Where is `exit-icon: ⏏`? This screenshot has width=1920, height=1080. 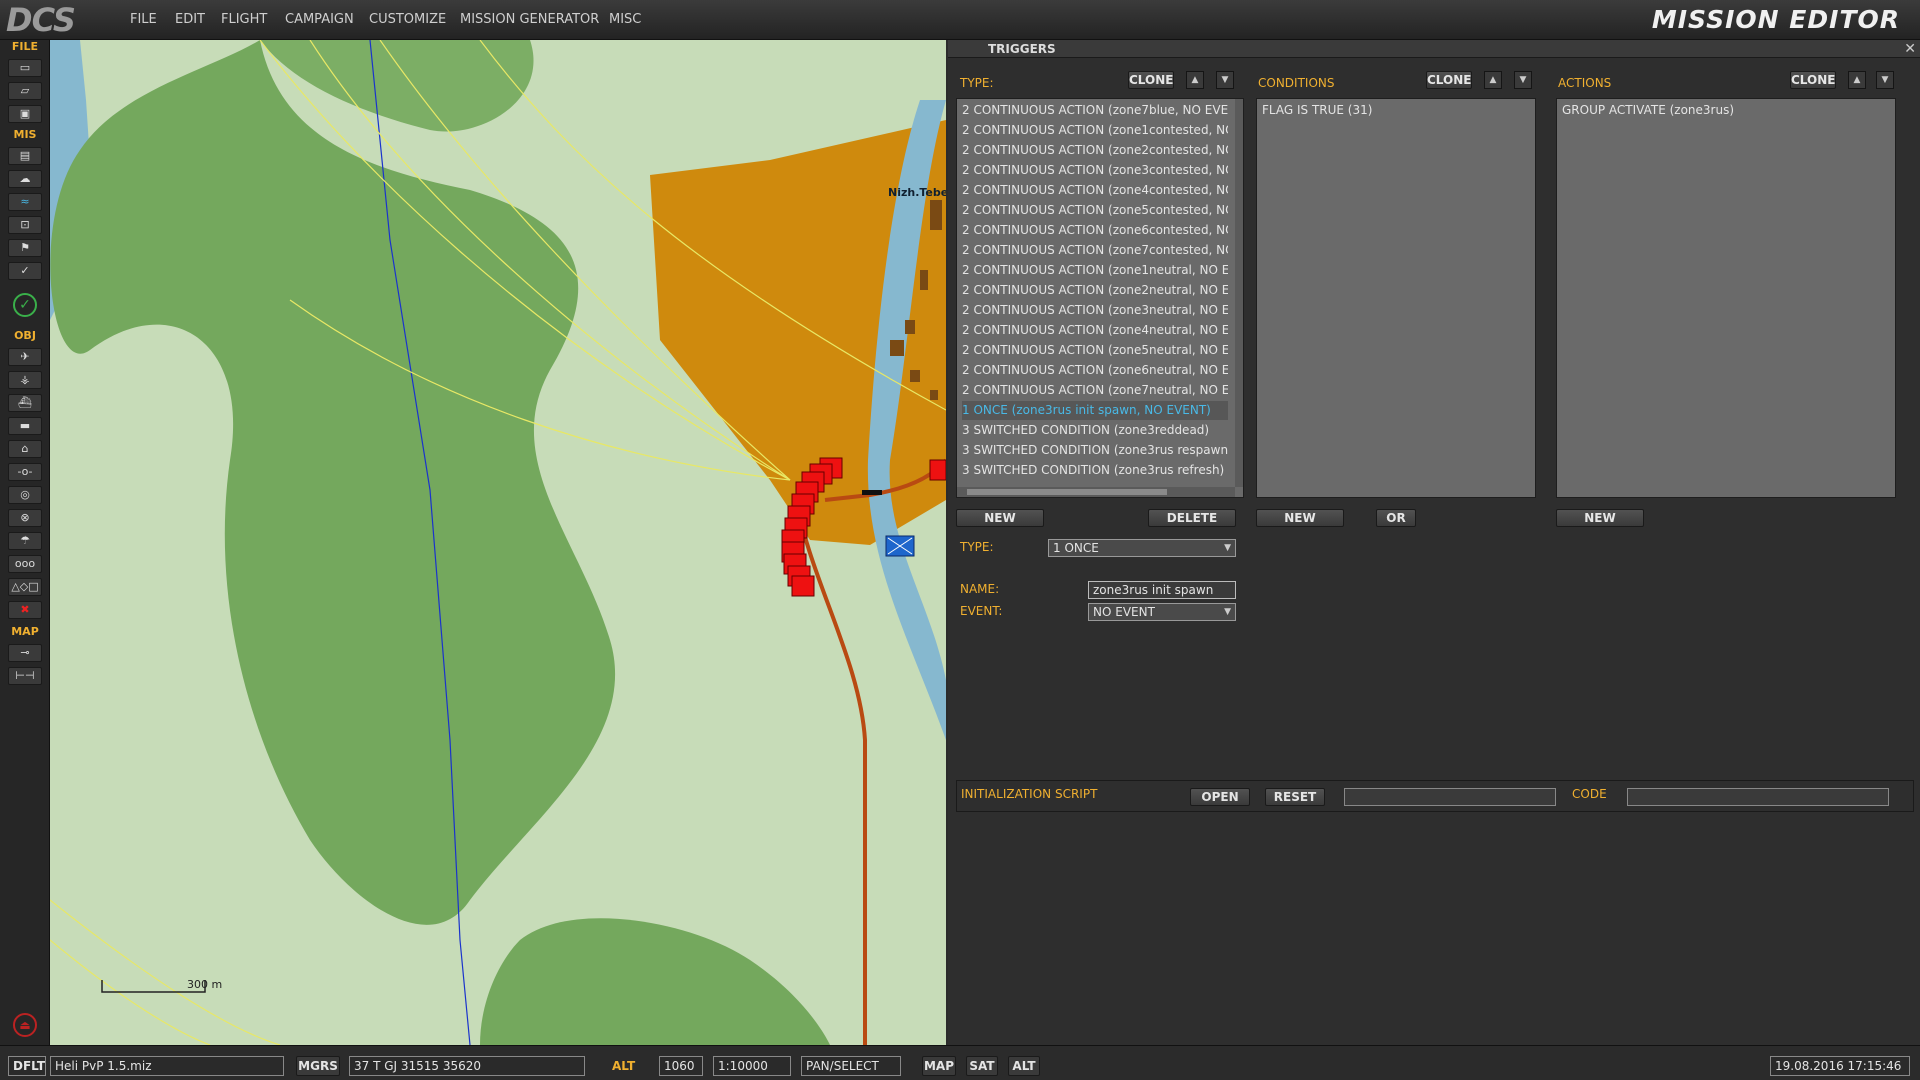 exit-icon: ⏏ is located at coordinates (25, 1025).